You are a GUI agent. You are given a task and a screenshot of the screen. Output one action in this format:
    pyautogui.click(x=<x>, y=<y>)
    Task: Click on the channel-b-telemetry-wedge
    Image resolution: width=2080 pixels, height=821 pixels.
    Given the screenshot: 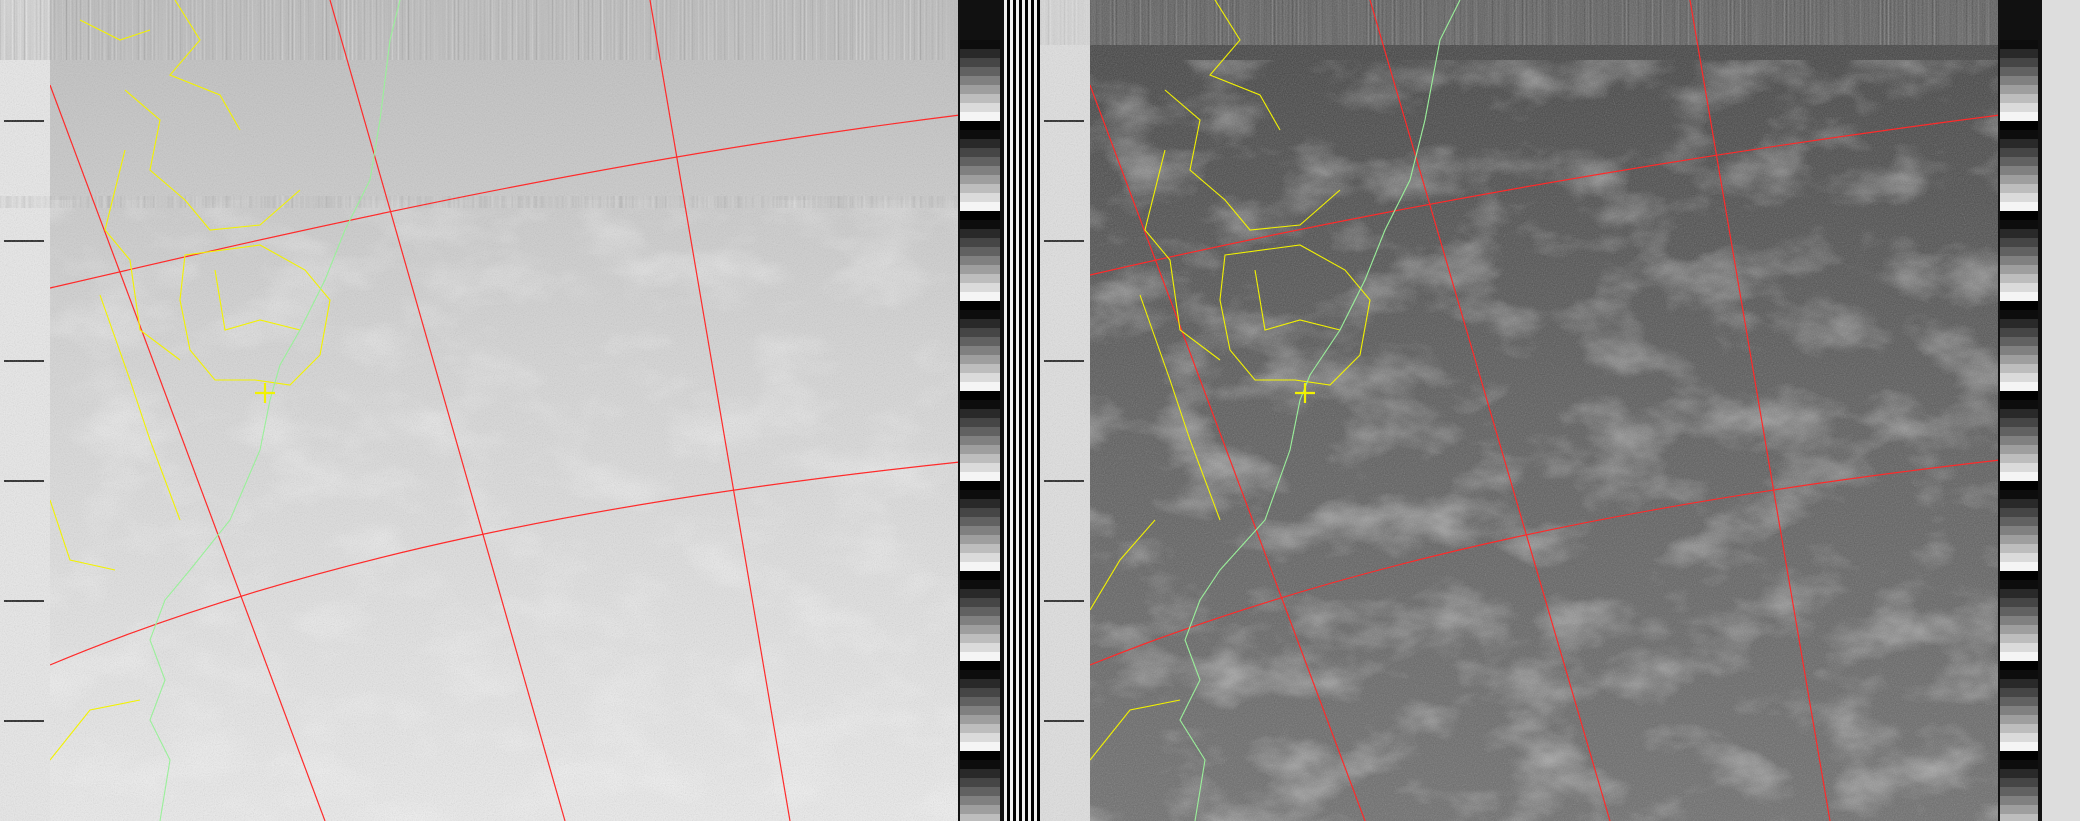 What is the action you would take?
    pyautogui.click(x=2019, y=430)
    